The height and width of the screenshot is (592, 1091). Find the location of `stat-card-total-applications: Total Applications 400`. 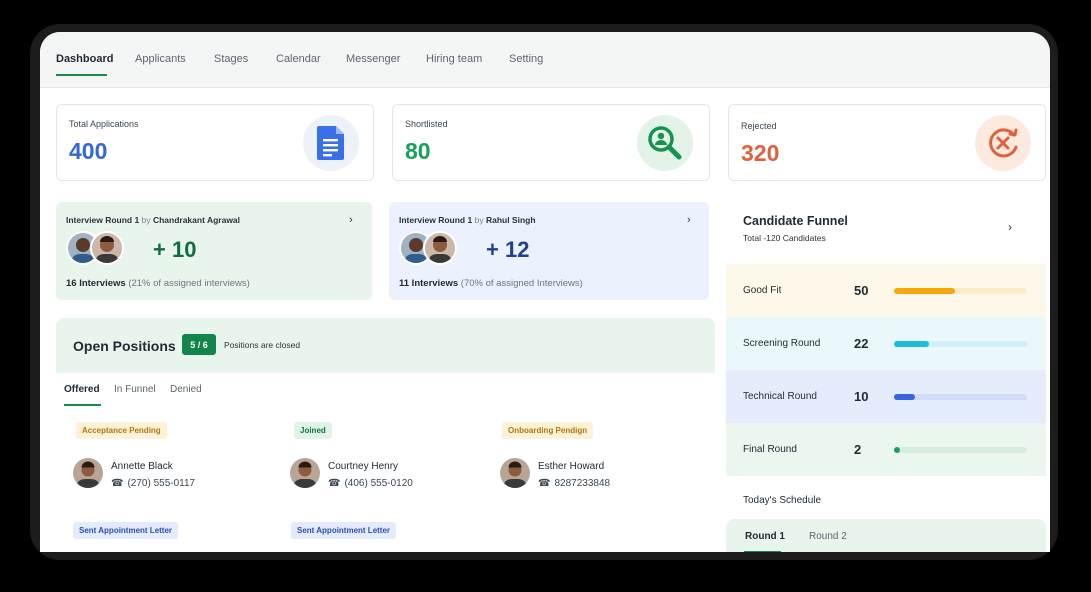

stat-card-total-applications: Total Applications 400 is located at coordinates (215, 142).